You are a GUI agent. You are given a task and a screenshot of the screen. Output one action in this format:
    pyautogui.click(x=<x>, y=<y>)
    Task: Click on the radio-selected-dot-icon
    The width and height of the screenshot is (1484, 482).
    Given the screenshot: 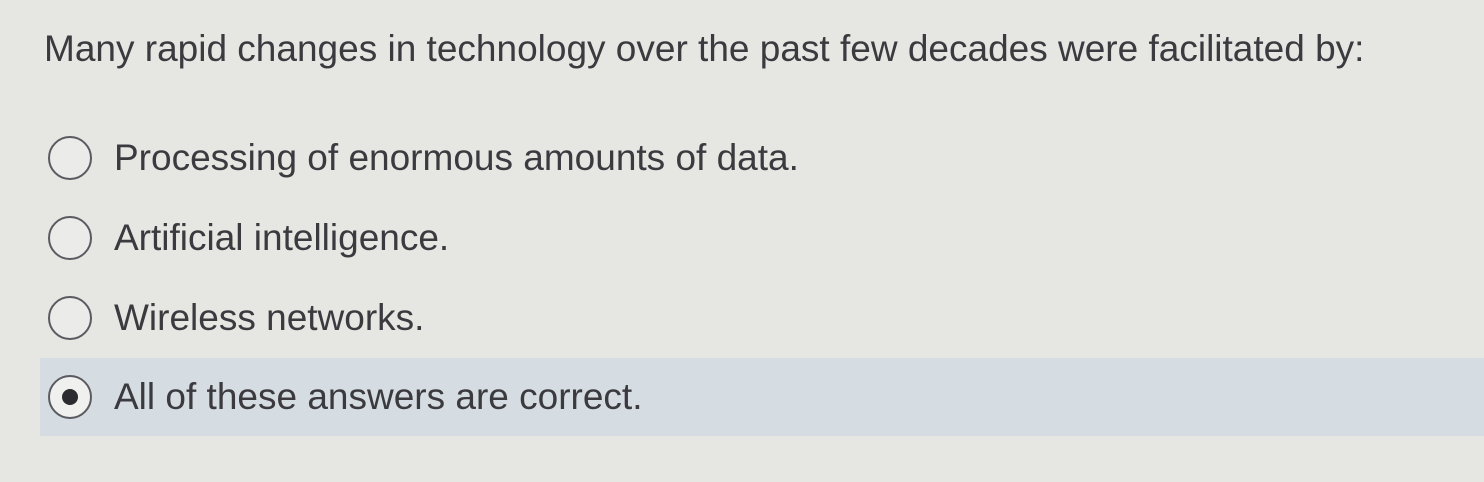 What is the action you would take?
    pyautogui.click(x=70, y=397)
    